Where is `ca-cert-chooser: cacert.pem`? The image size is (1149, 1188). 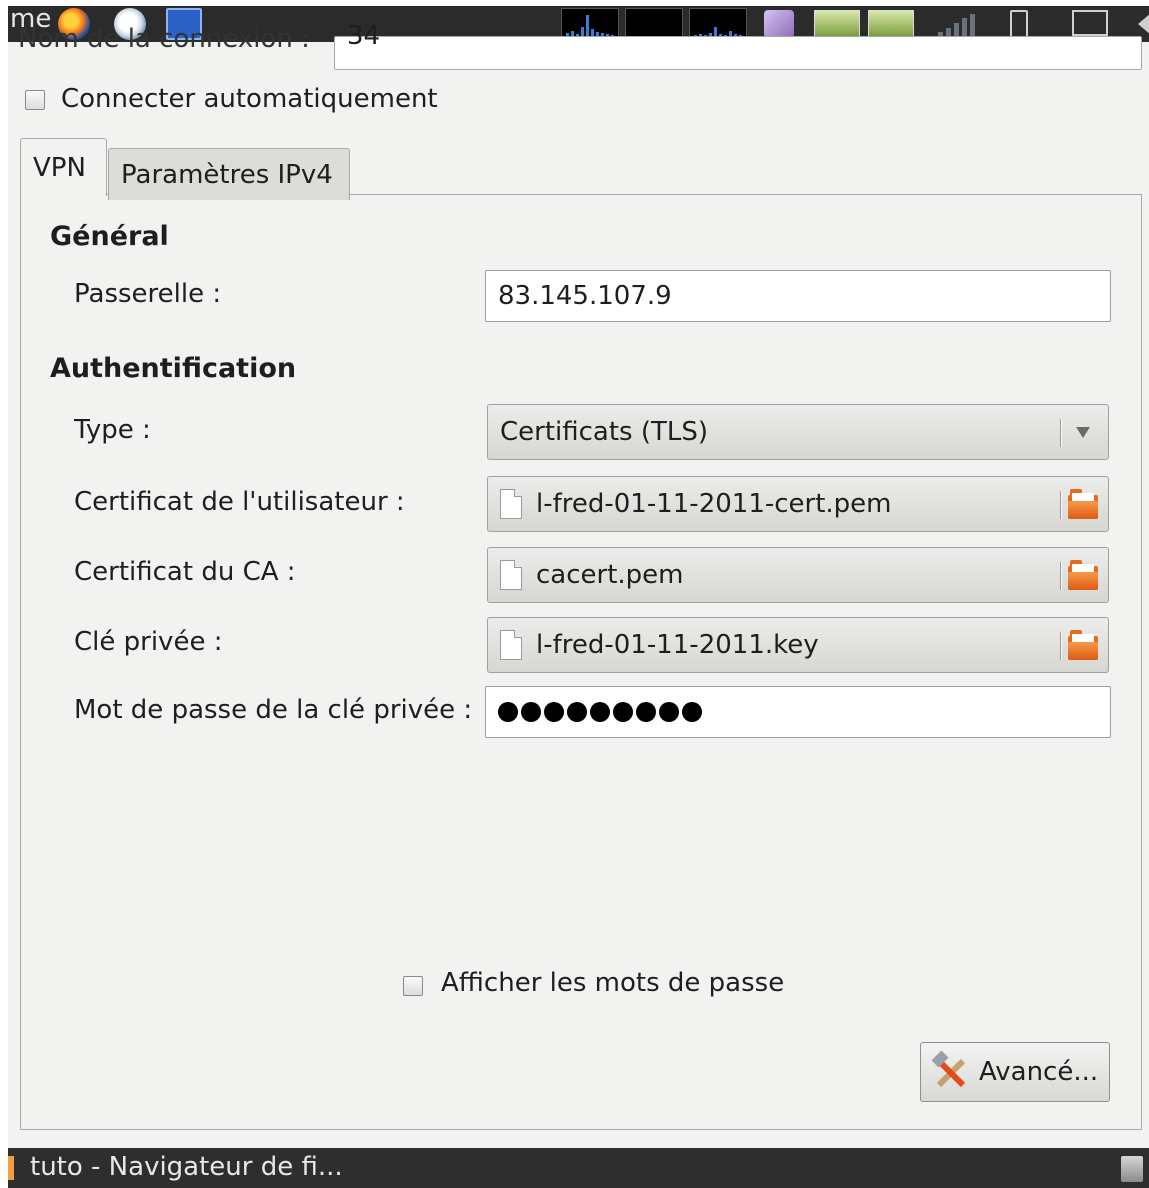 ca-cert-chooser: cacert.pem is located at coordinates (798, 575).